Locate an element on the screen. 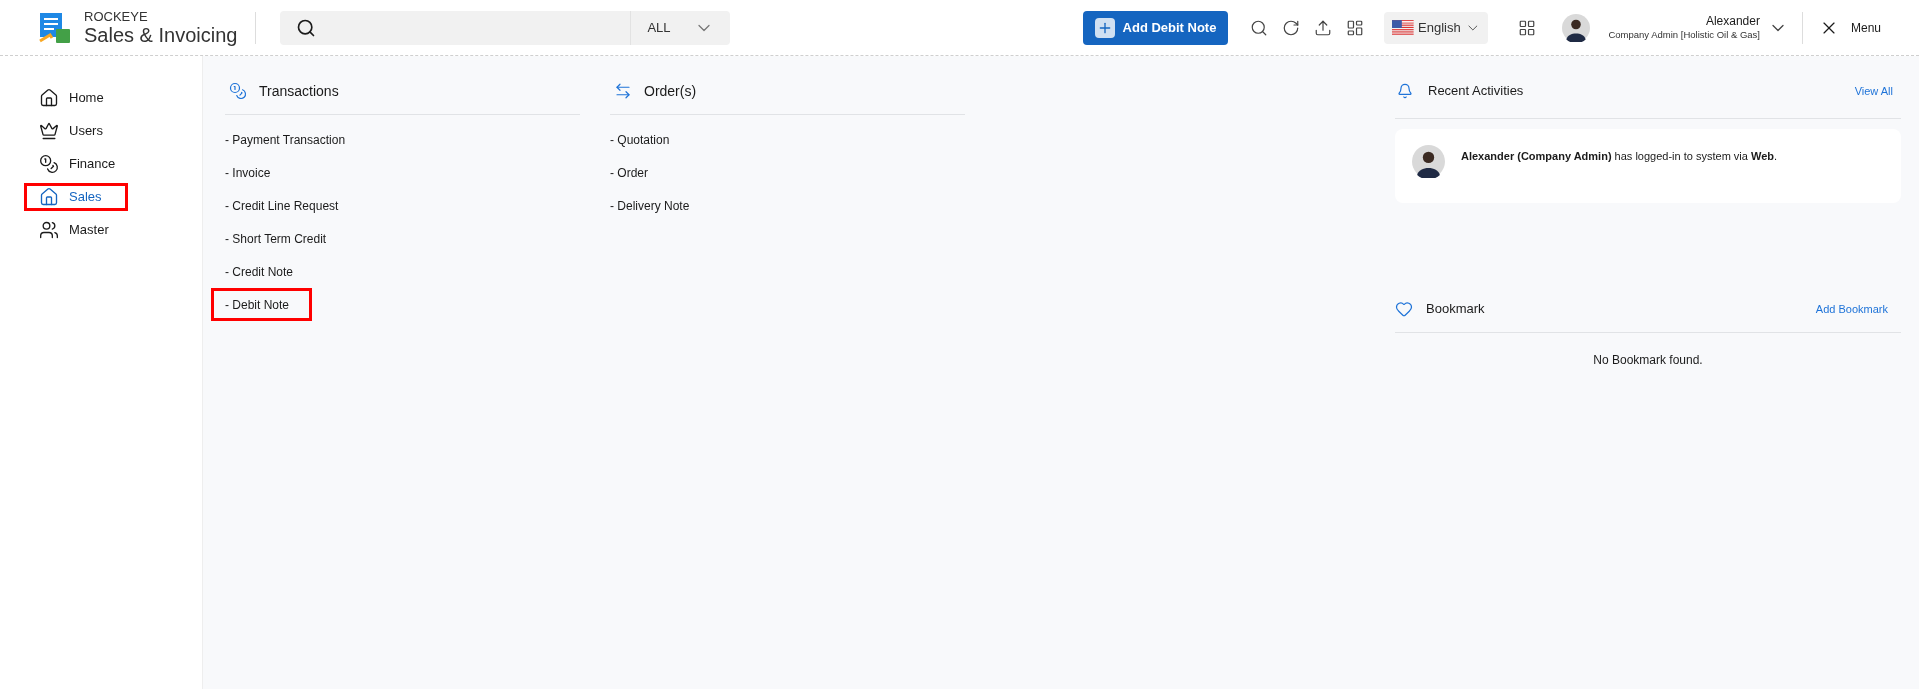  panel-title: Recent Activities is located at coordinates (1476, 91).